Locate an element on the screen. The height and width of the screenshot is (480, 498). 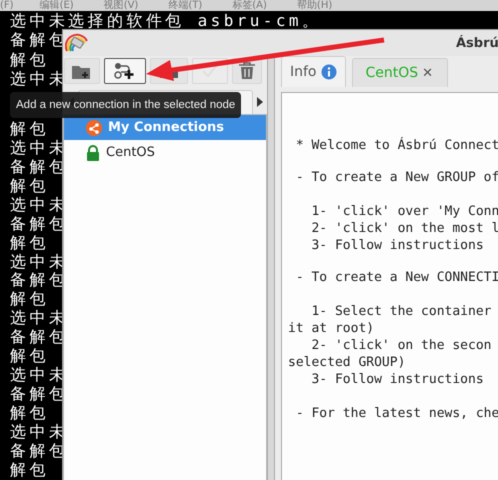
add-connection-button is located at coordinates (125, 71).